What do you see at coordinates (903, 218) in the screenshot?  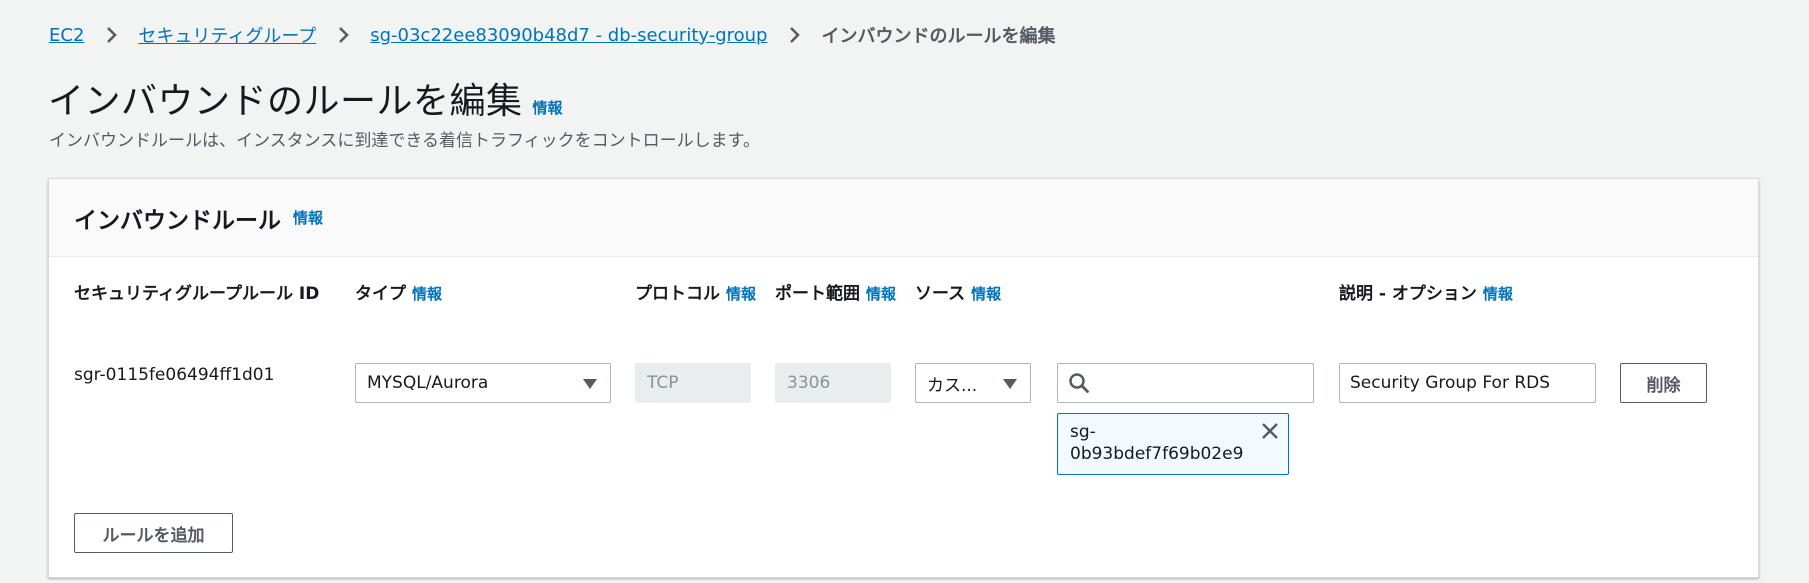 I see `panel-header: インバウンドルール 情報` at bounding box center [903, 218].